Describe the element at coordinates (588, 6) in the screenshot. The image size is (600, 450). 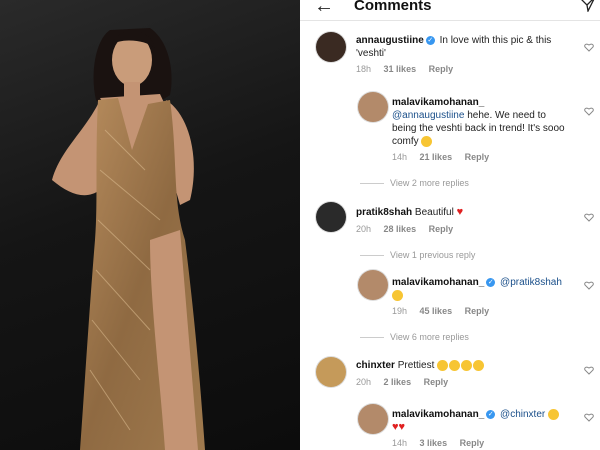
I see `send-icon` at that location.